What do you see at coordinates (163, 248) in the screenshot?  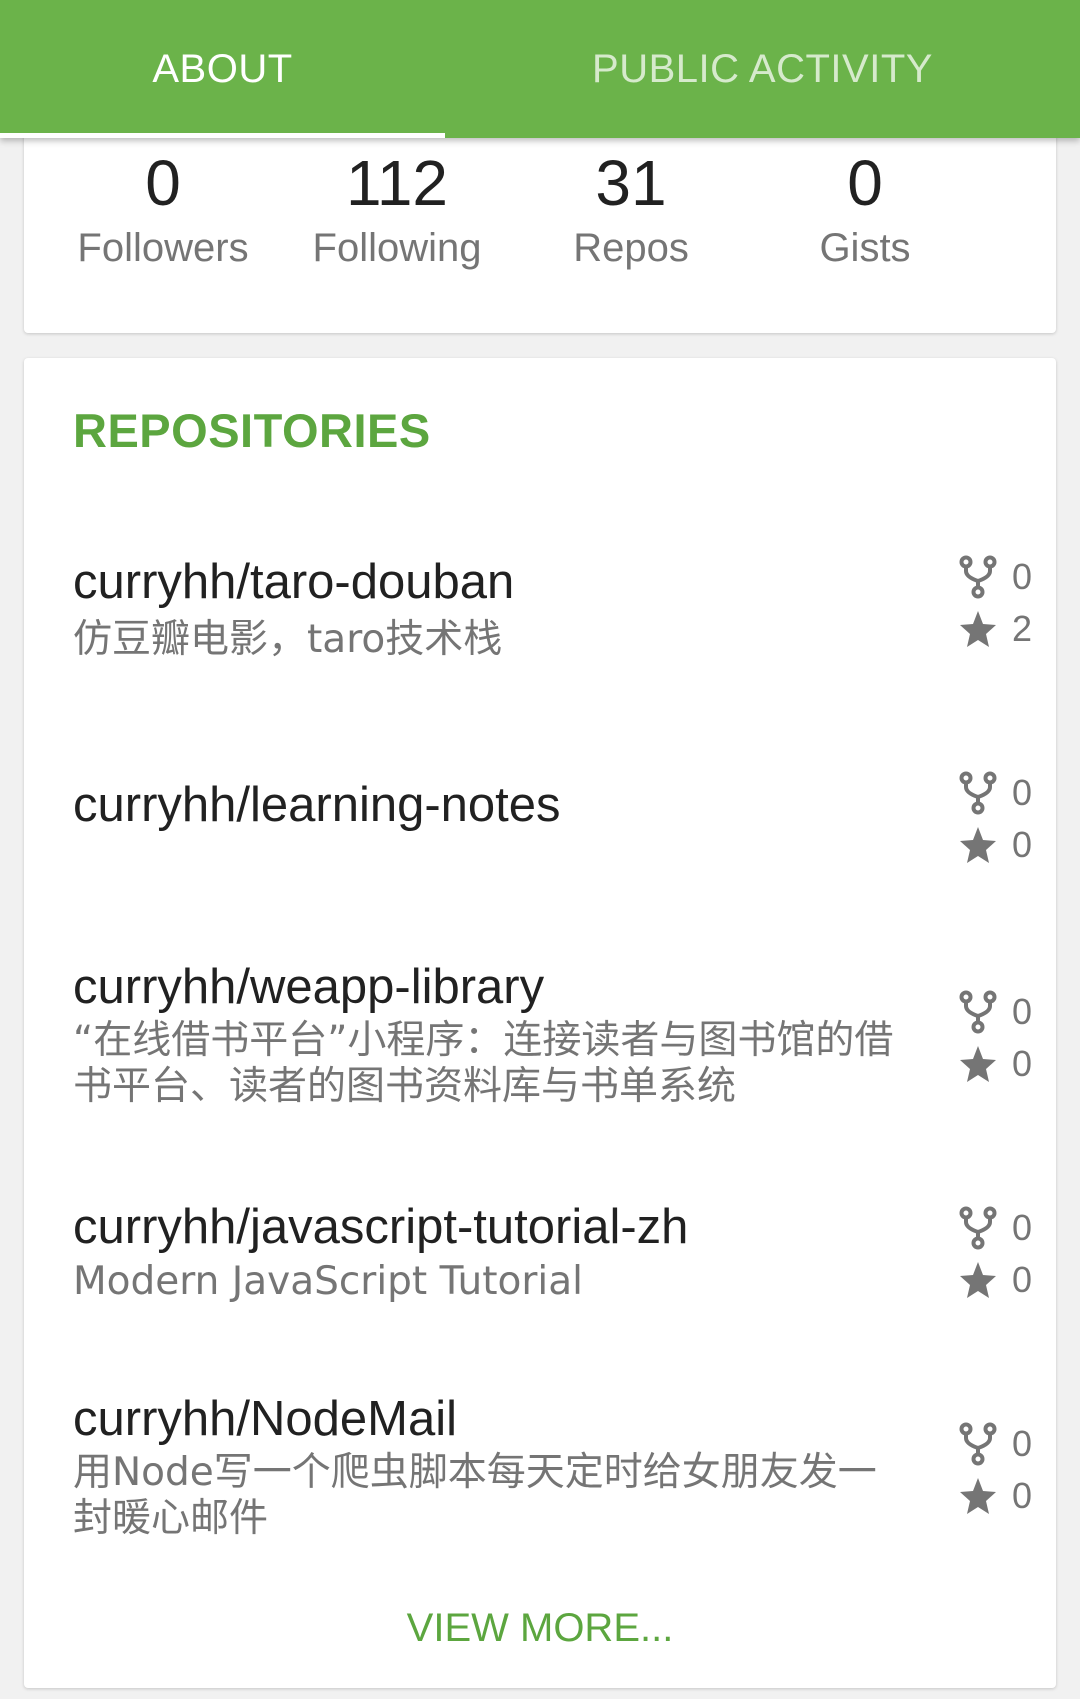 I see `followers-label: Followers` at bounding box center [163, 248].